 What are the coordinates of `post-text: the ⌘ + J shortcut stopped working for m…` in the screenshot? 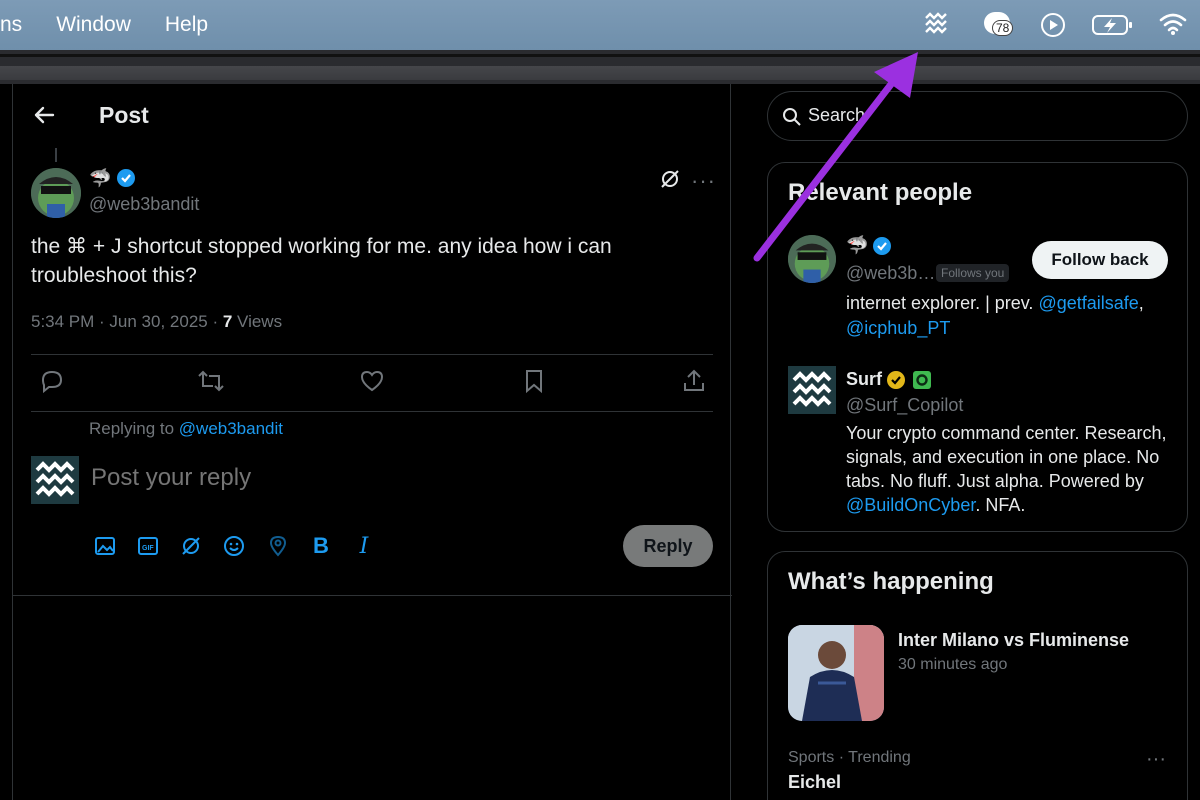 It's located at (321, 261).